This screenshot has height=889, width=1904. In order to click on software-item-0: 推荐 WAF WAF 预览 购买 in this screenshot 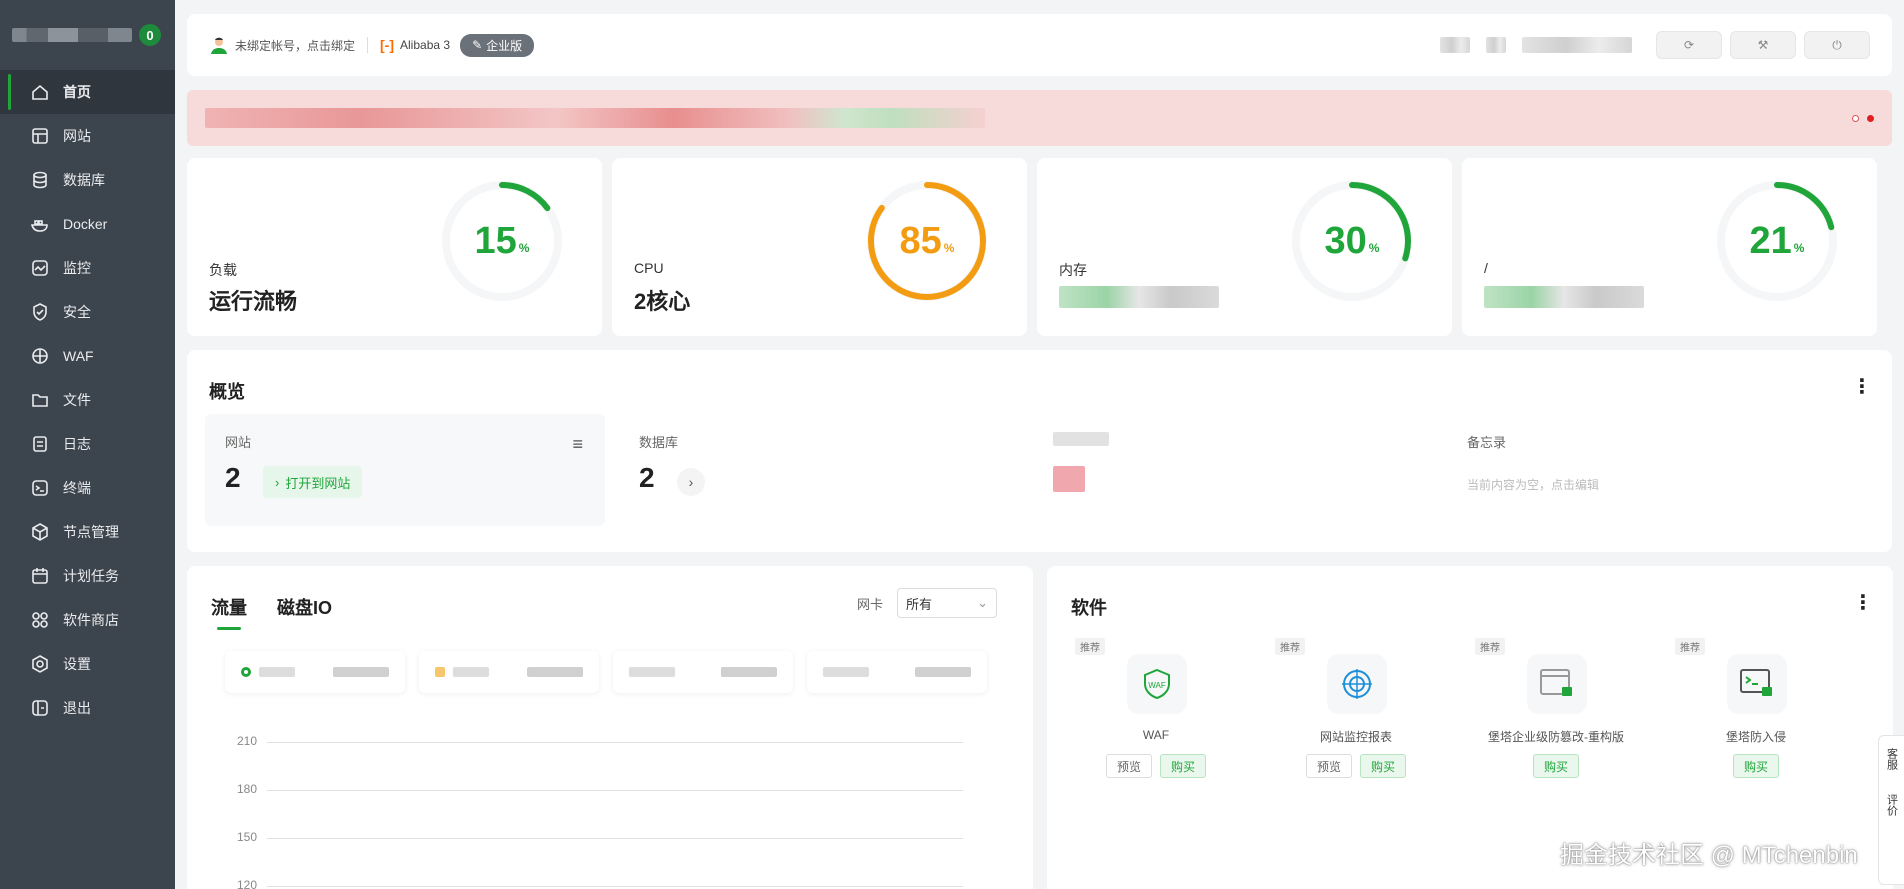, I will do `click(1151, 708)`.